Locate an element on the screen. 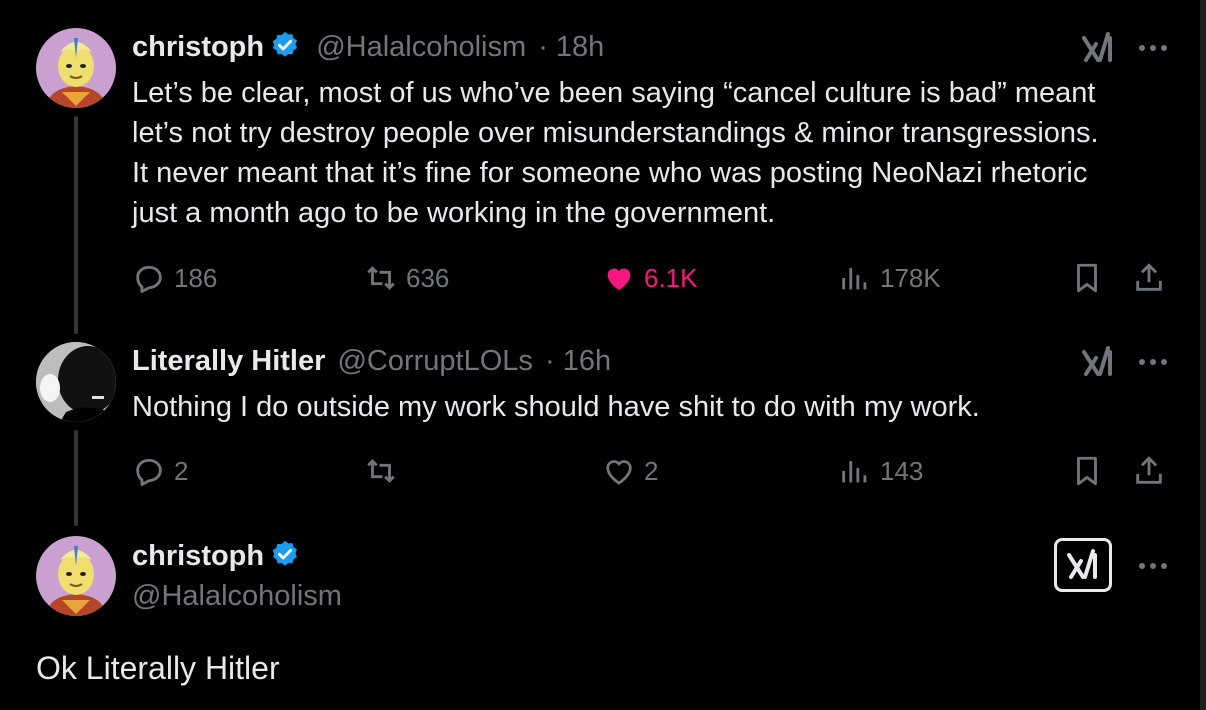 This screenshot has height=710, width=1206. view-count: 143 is located at coordinates (902, 470).